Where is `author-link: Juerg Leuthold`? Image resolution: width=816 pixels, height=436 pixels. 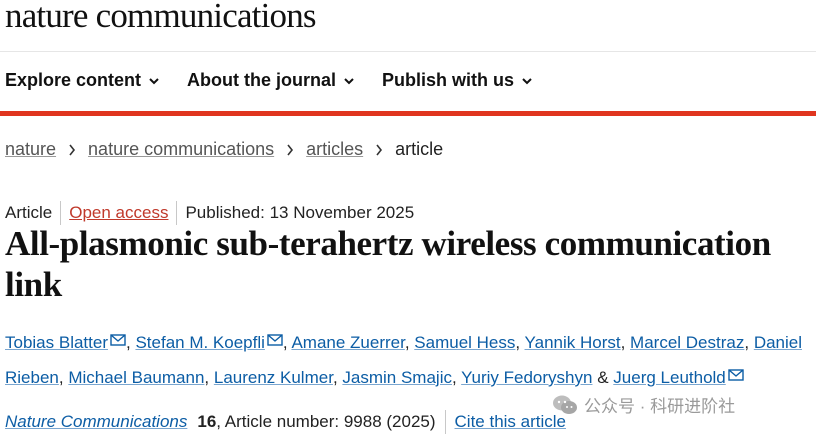
author-link: Juerg Leuthold is located at coordinates (669, 377).